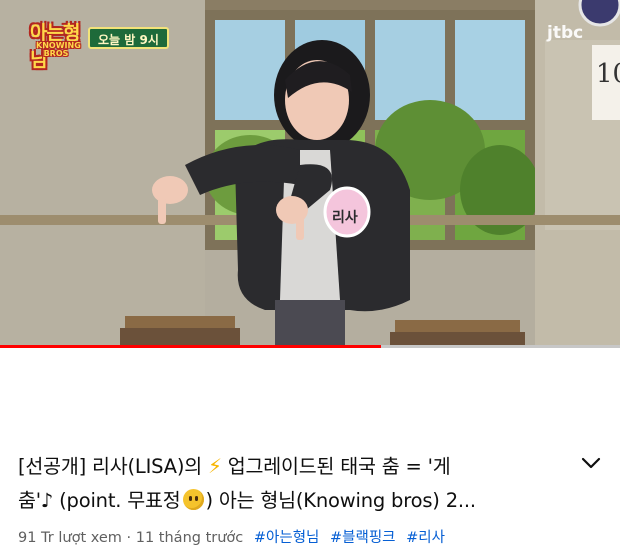 Image resolution: width=620 pixels, height=556 pixels. What do you see at coordinates (99, 500) in the screenshot?
I see `title-part-3: 춤'♪ (point. 무표정` at bounding box center [99, 500].